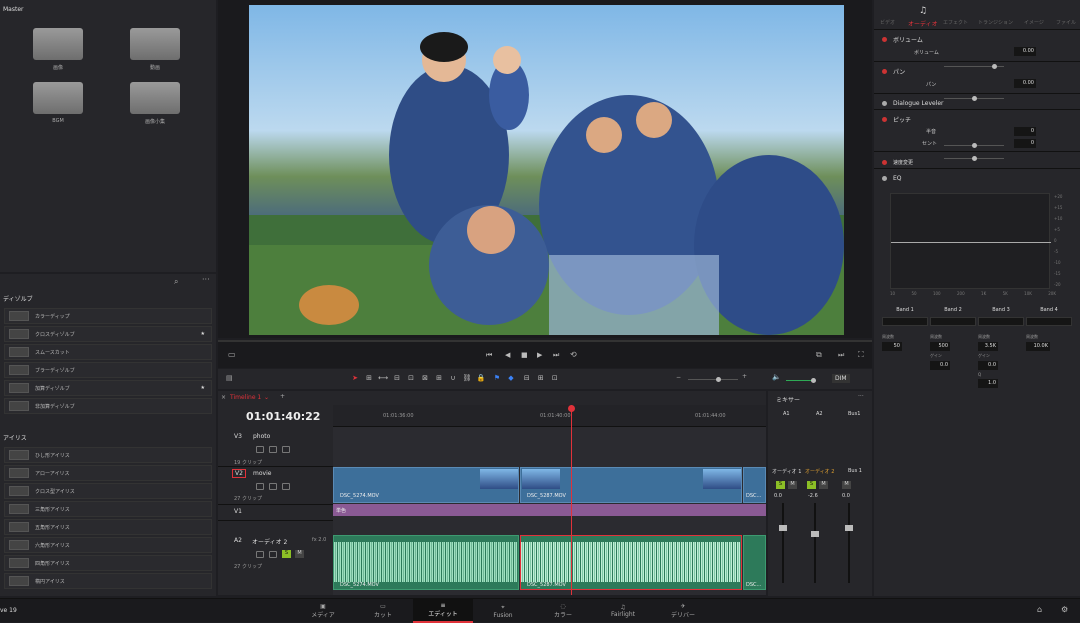 The width and height of the screenshot is (1080, 623). I want to click on effect-item: 四角形アイリス, so click(108, 563).